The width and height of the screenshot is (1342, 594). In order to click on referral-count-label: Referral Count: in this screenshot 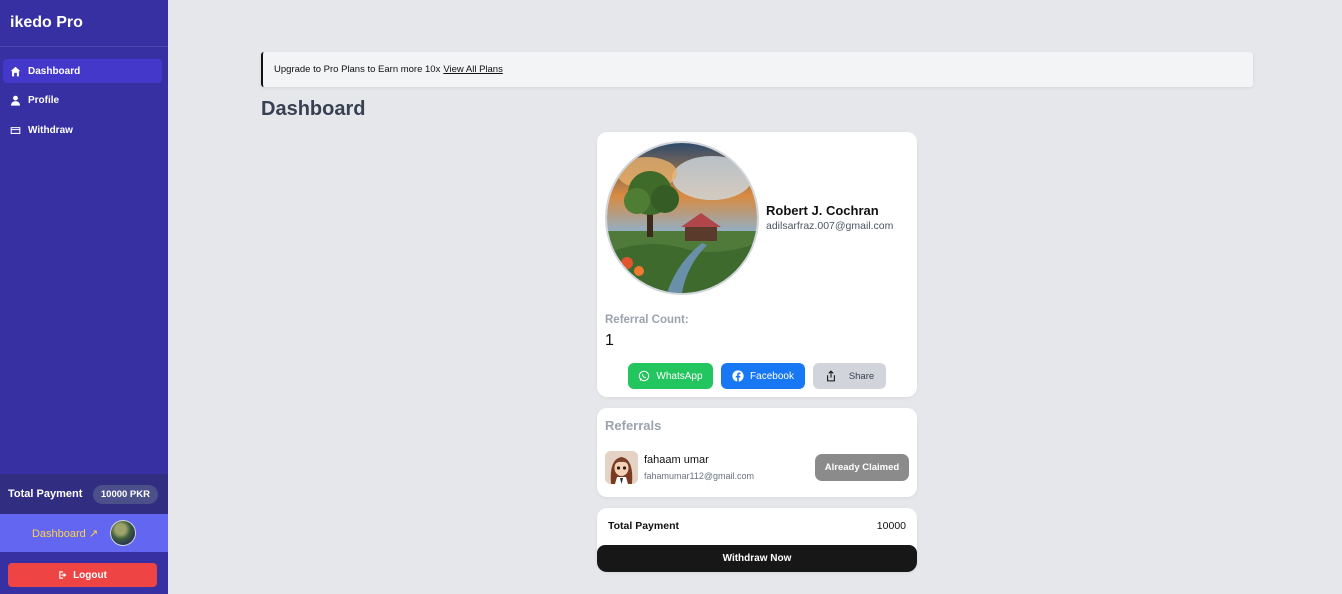, I will do `click(647, 320)`.